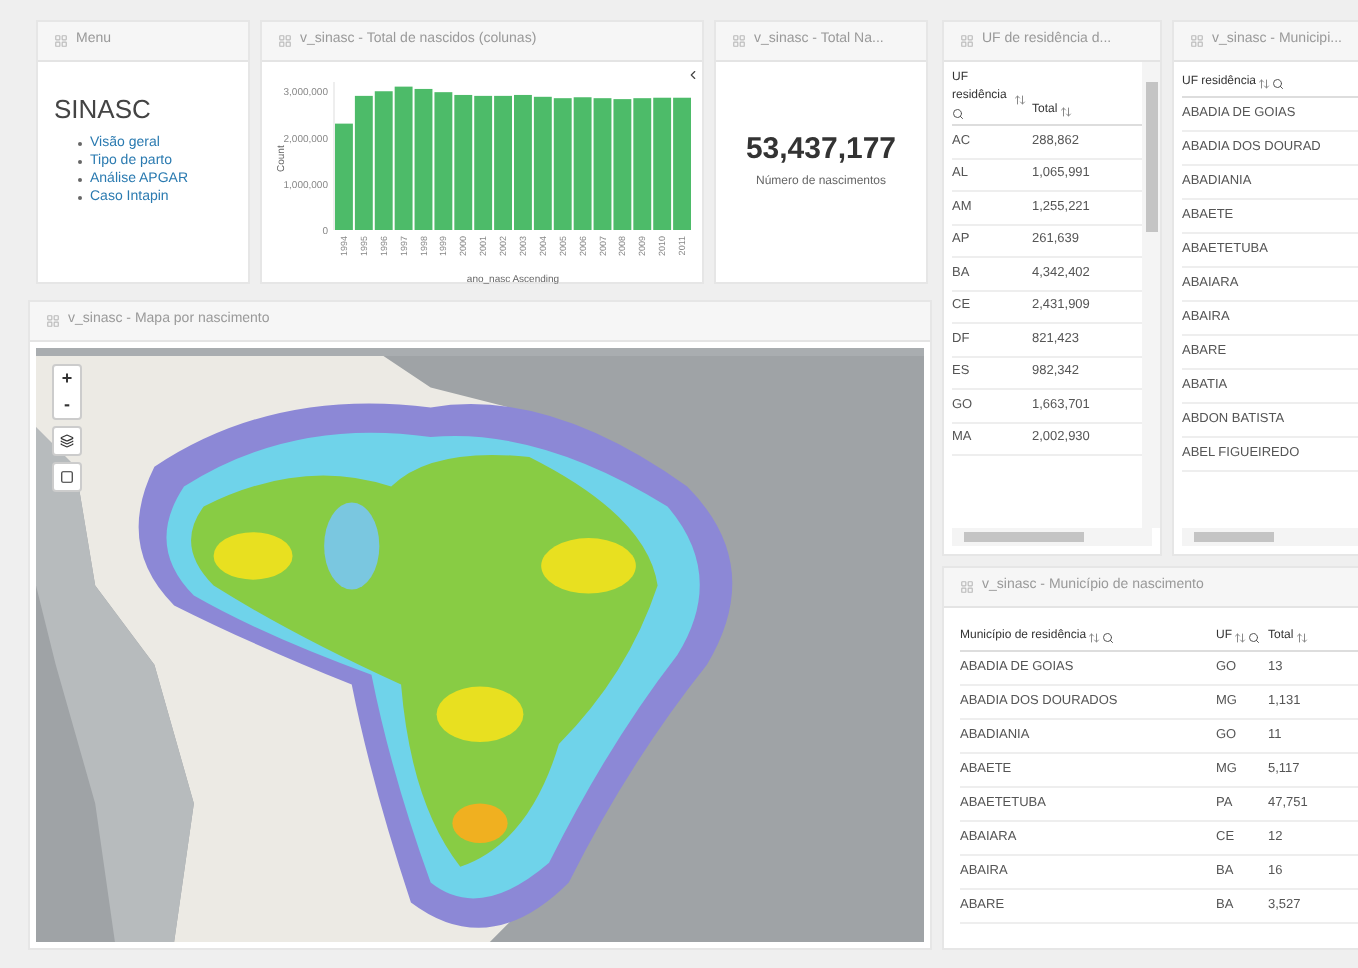  Describe the element at coordinates (821, 150) in the screenshot. I see `big-number: 53,437,177` at that location.